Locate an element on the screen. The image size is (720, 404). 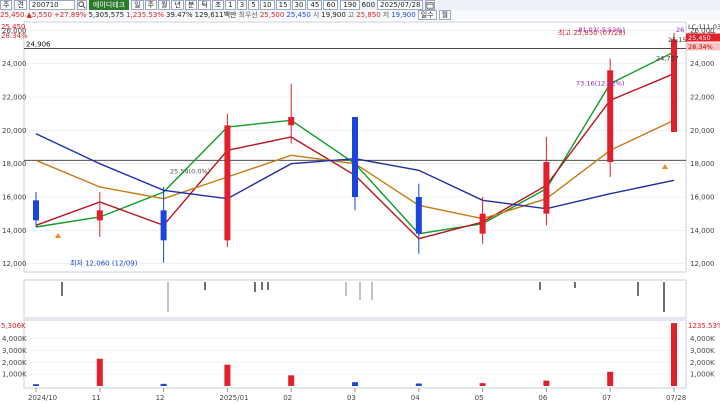
interval-button-14: 60 is located at coordinates (331, 5).